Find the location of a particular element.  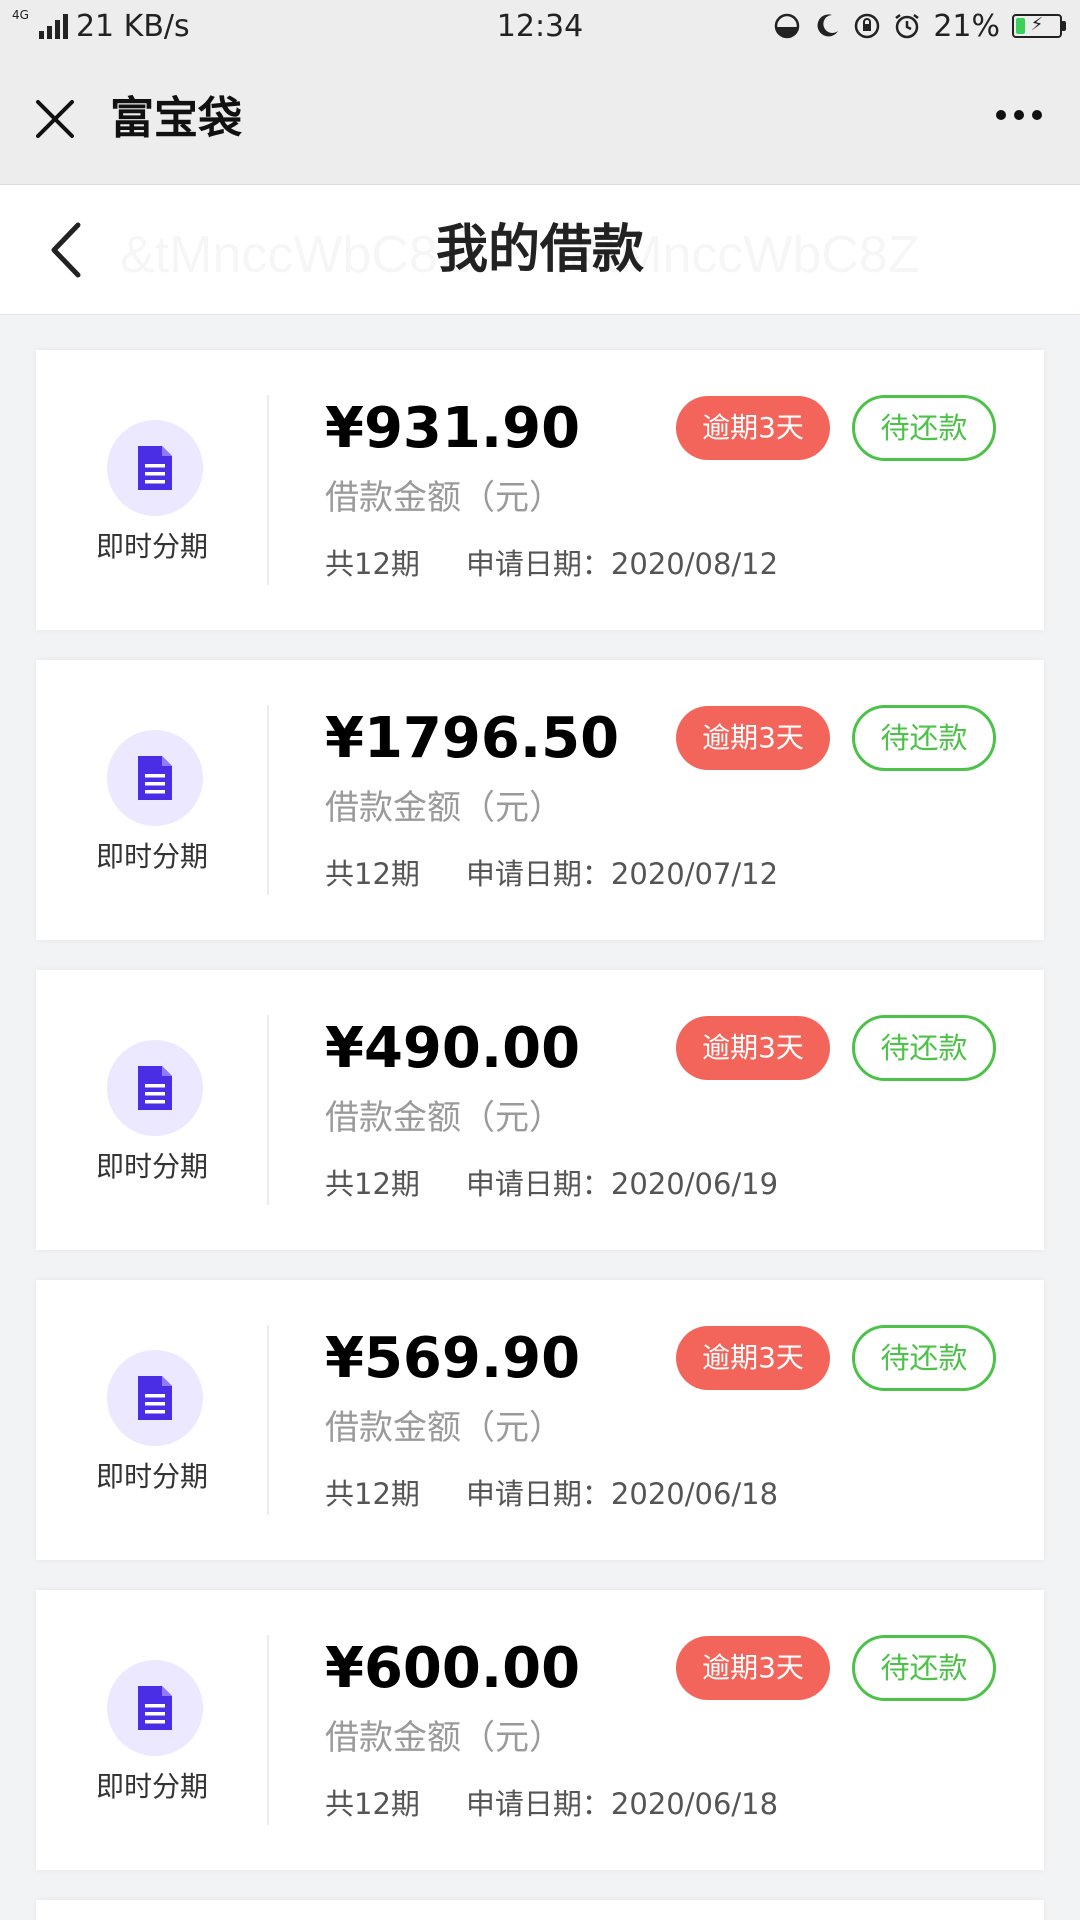

network-type: 4G is located at coordinates (20, 14).